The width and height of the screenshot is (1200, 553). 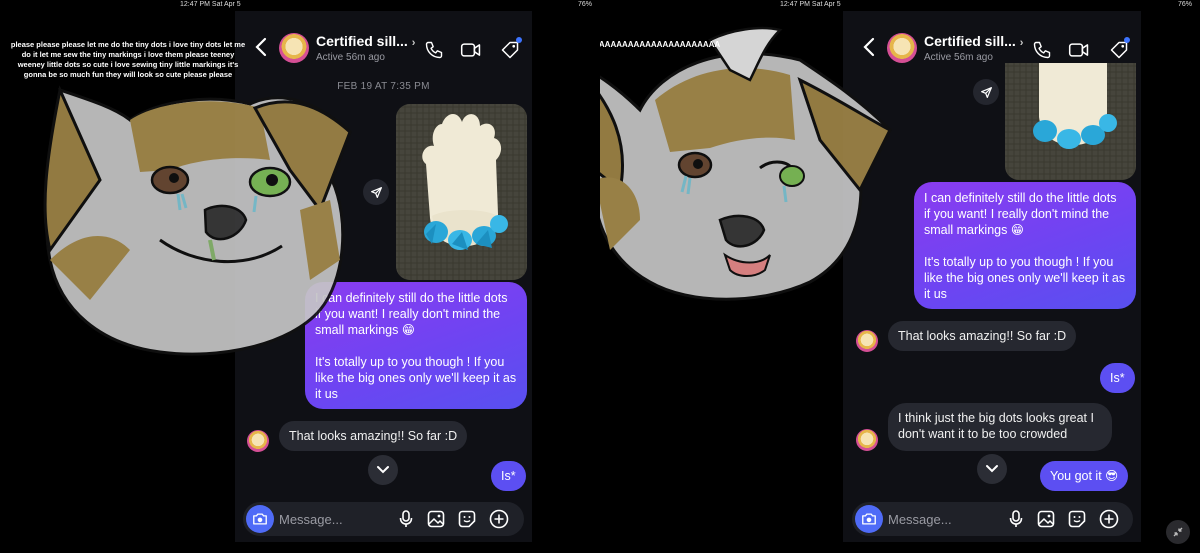 I want to click on contact-status: Active 56m ago, so click(x=958, y=57).